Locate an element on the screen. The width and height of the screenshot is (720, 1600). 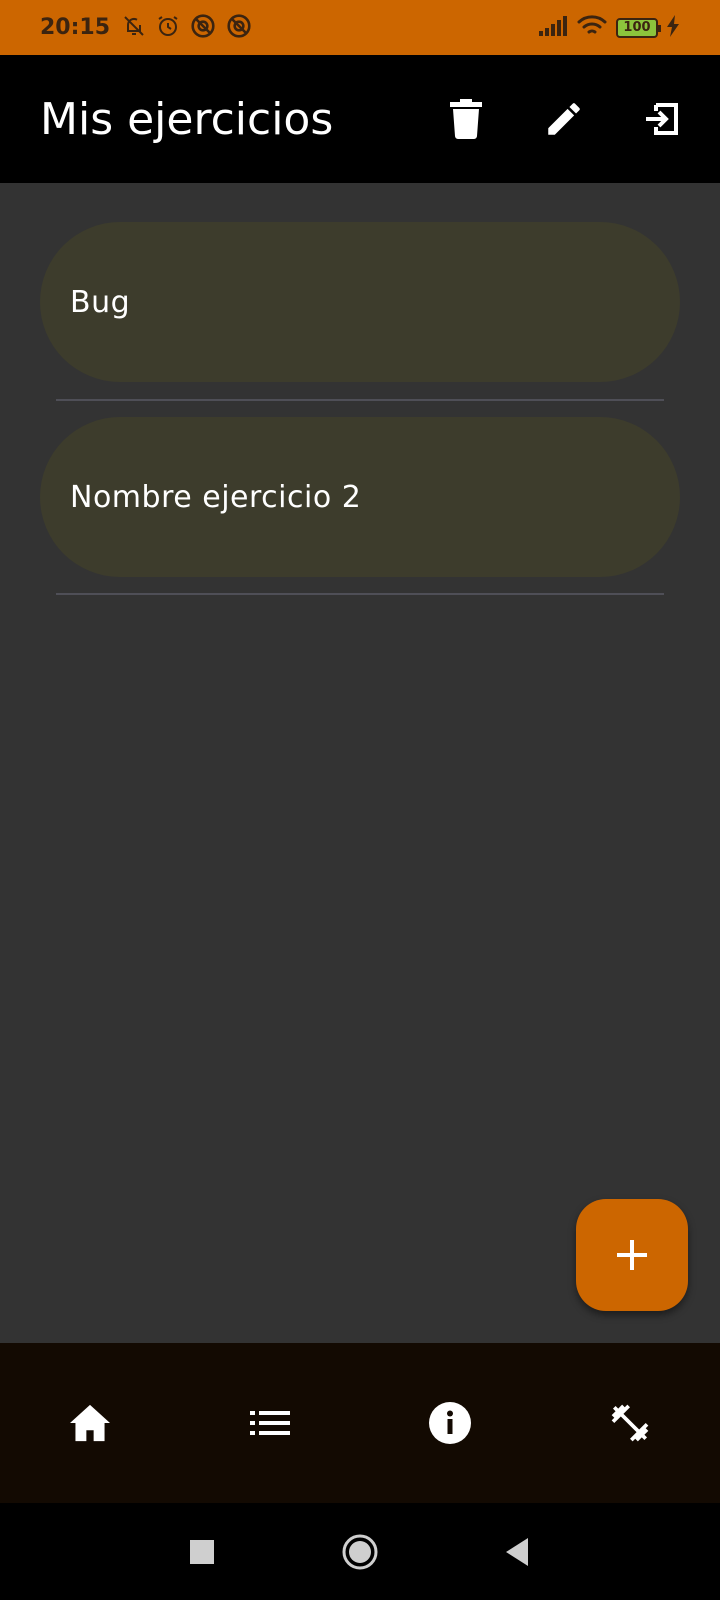
logout-icon is located at coordinates (662, 119).